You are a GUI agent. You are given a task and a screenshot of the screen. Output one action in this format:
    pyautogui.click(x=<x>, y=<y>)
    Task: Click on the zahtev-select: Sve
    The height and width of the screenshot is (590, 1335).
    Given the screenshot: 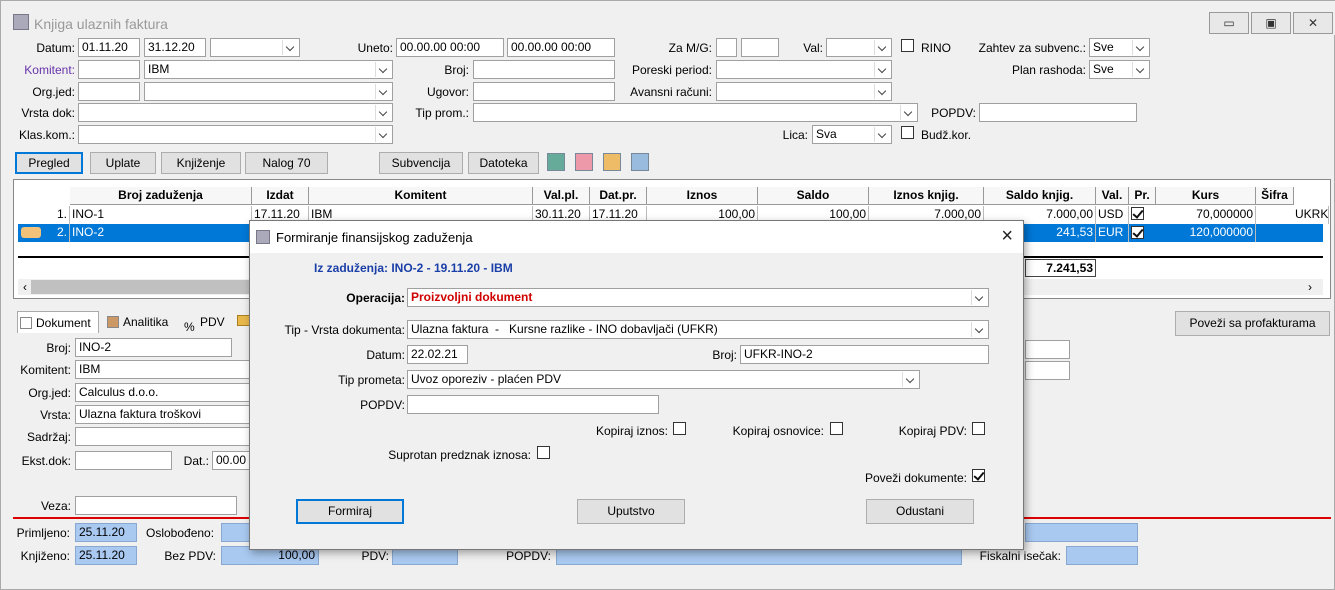 What is the action you would take?
    pyautogui.click(x=1119, y=47)
    